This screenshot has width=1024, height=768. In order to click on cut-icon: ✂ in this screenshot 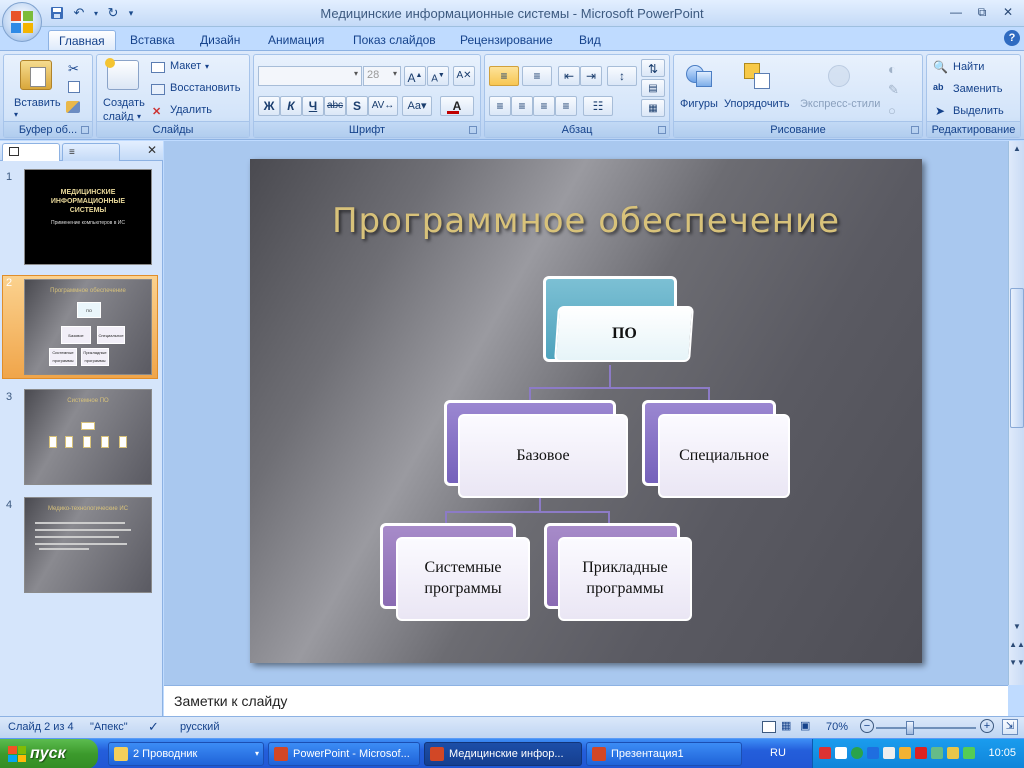, I will do `click(73, 69)`.